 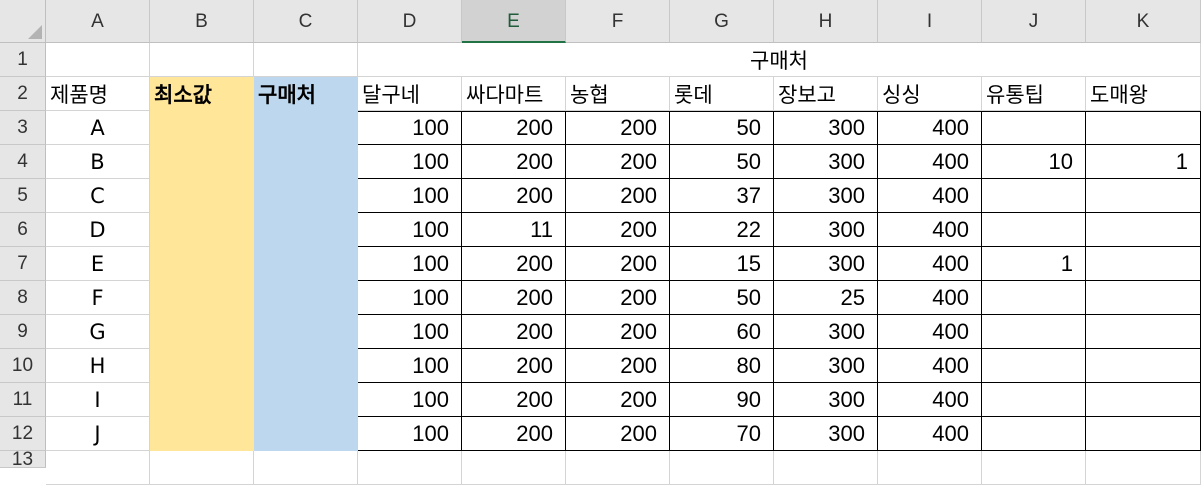 What do you see at coordinates (23, 196) in the screenshot?
I see `row-header-5: 5` at bounding box center [23, 196].